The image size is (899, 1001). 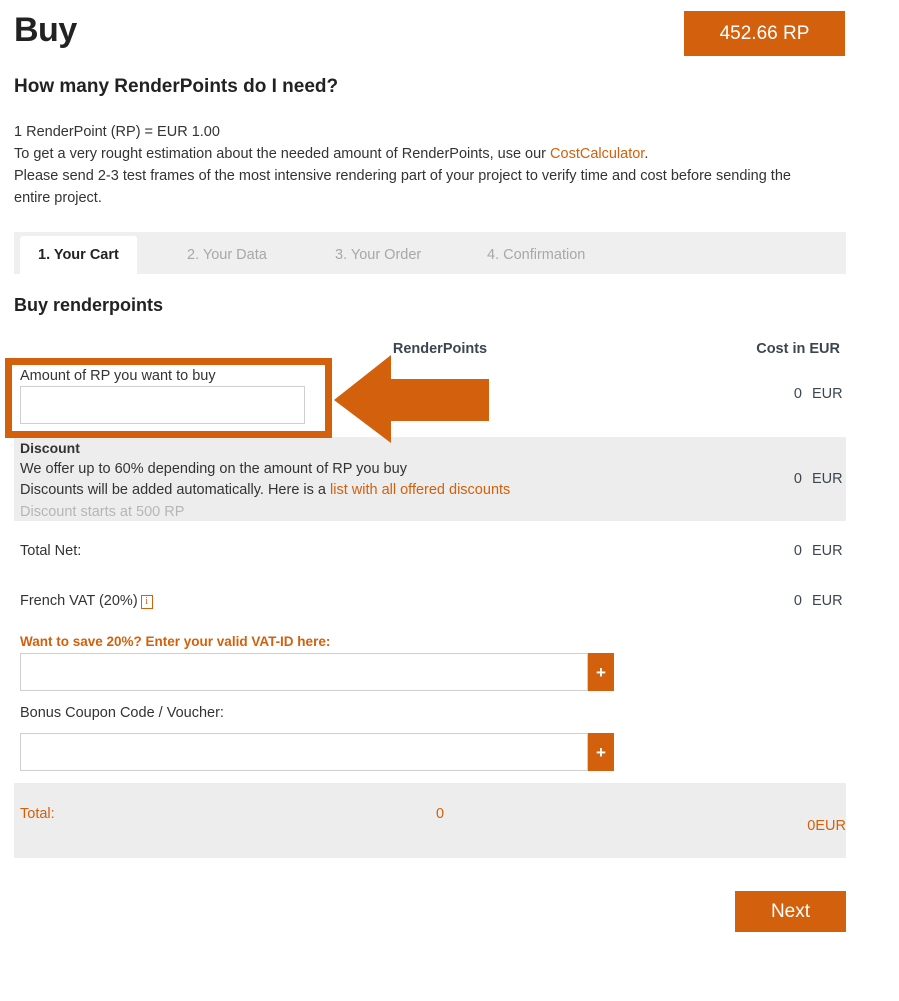 What do you see at coordinates (411, 398) in the screenshot?
I see `left-arrow-annotation` at bounding box center [411, 398].